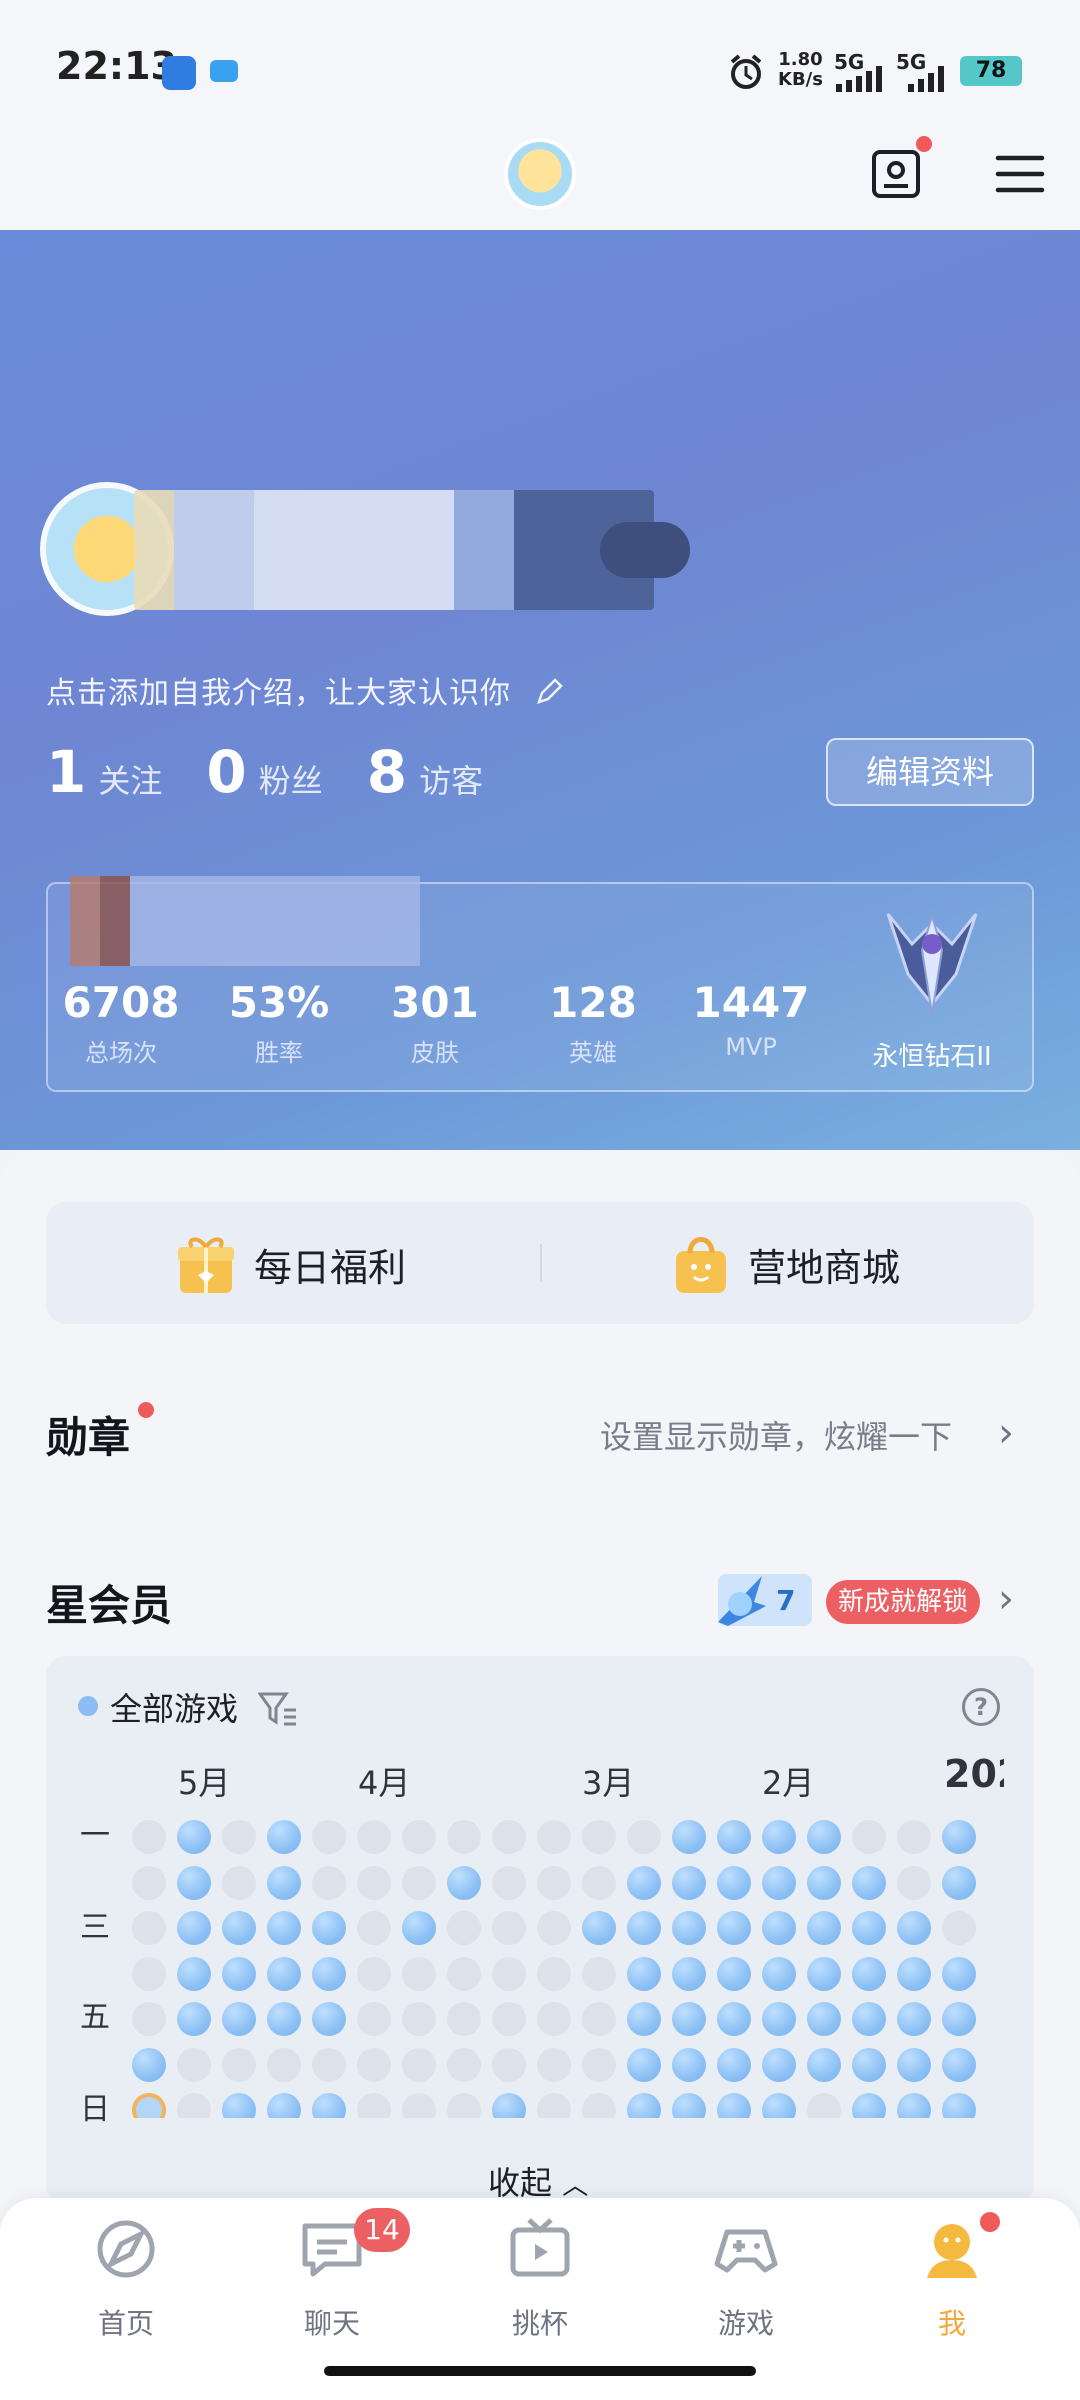 Image resolution: width=1080 pixels, height=2400 pixels. What do you see at coordinates (66, 772) in the screenshot?
I see `following-count: 1` at bounding box center [66, 772].